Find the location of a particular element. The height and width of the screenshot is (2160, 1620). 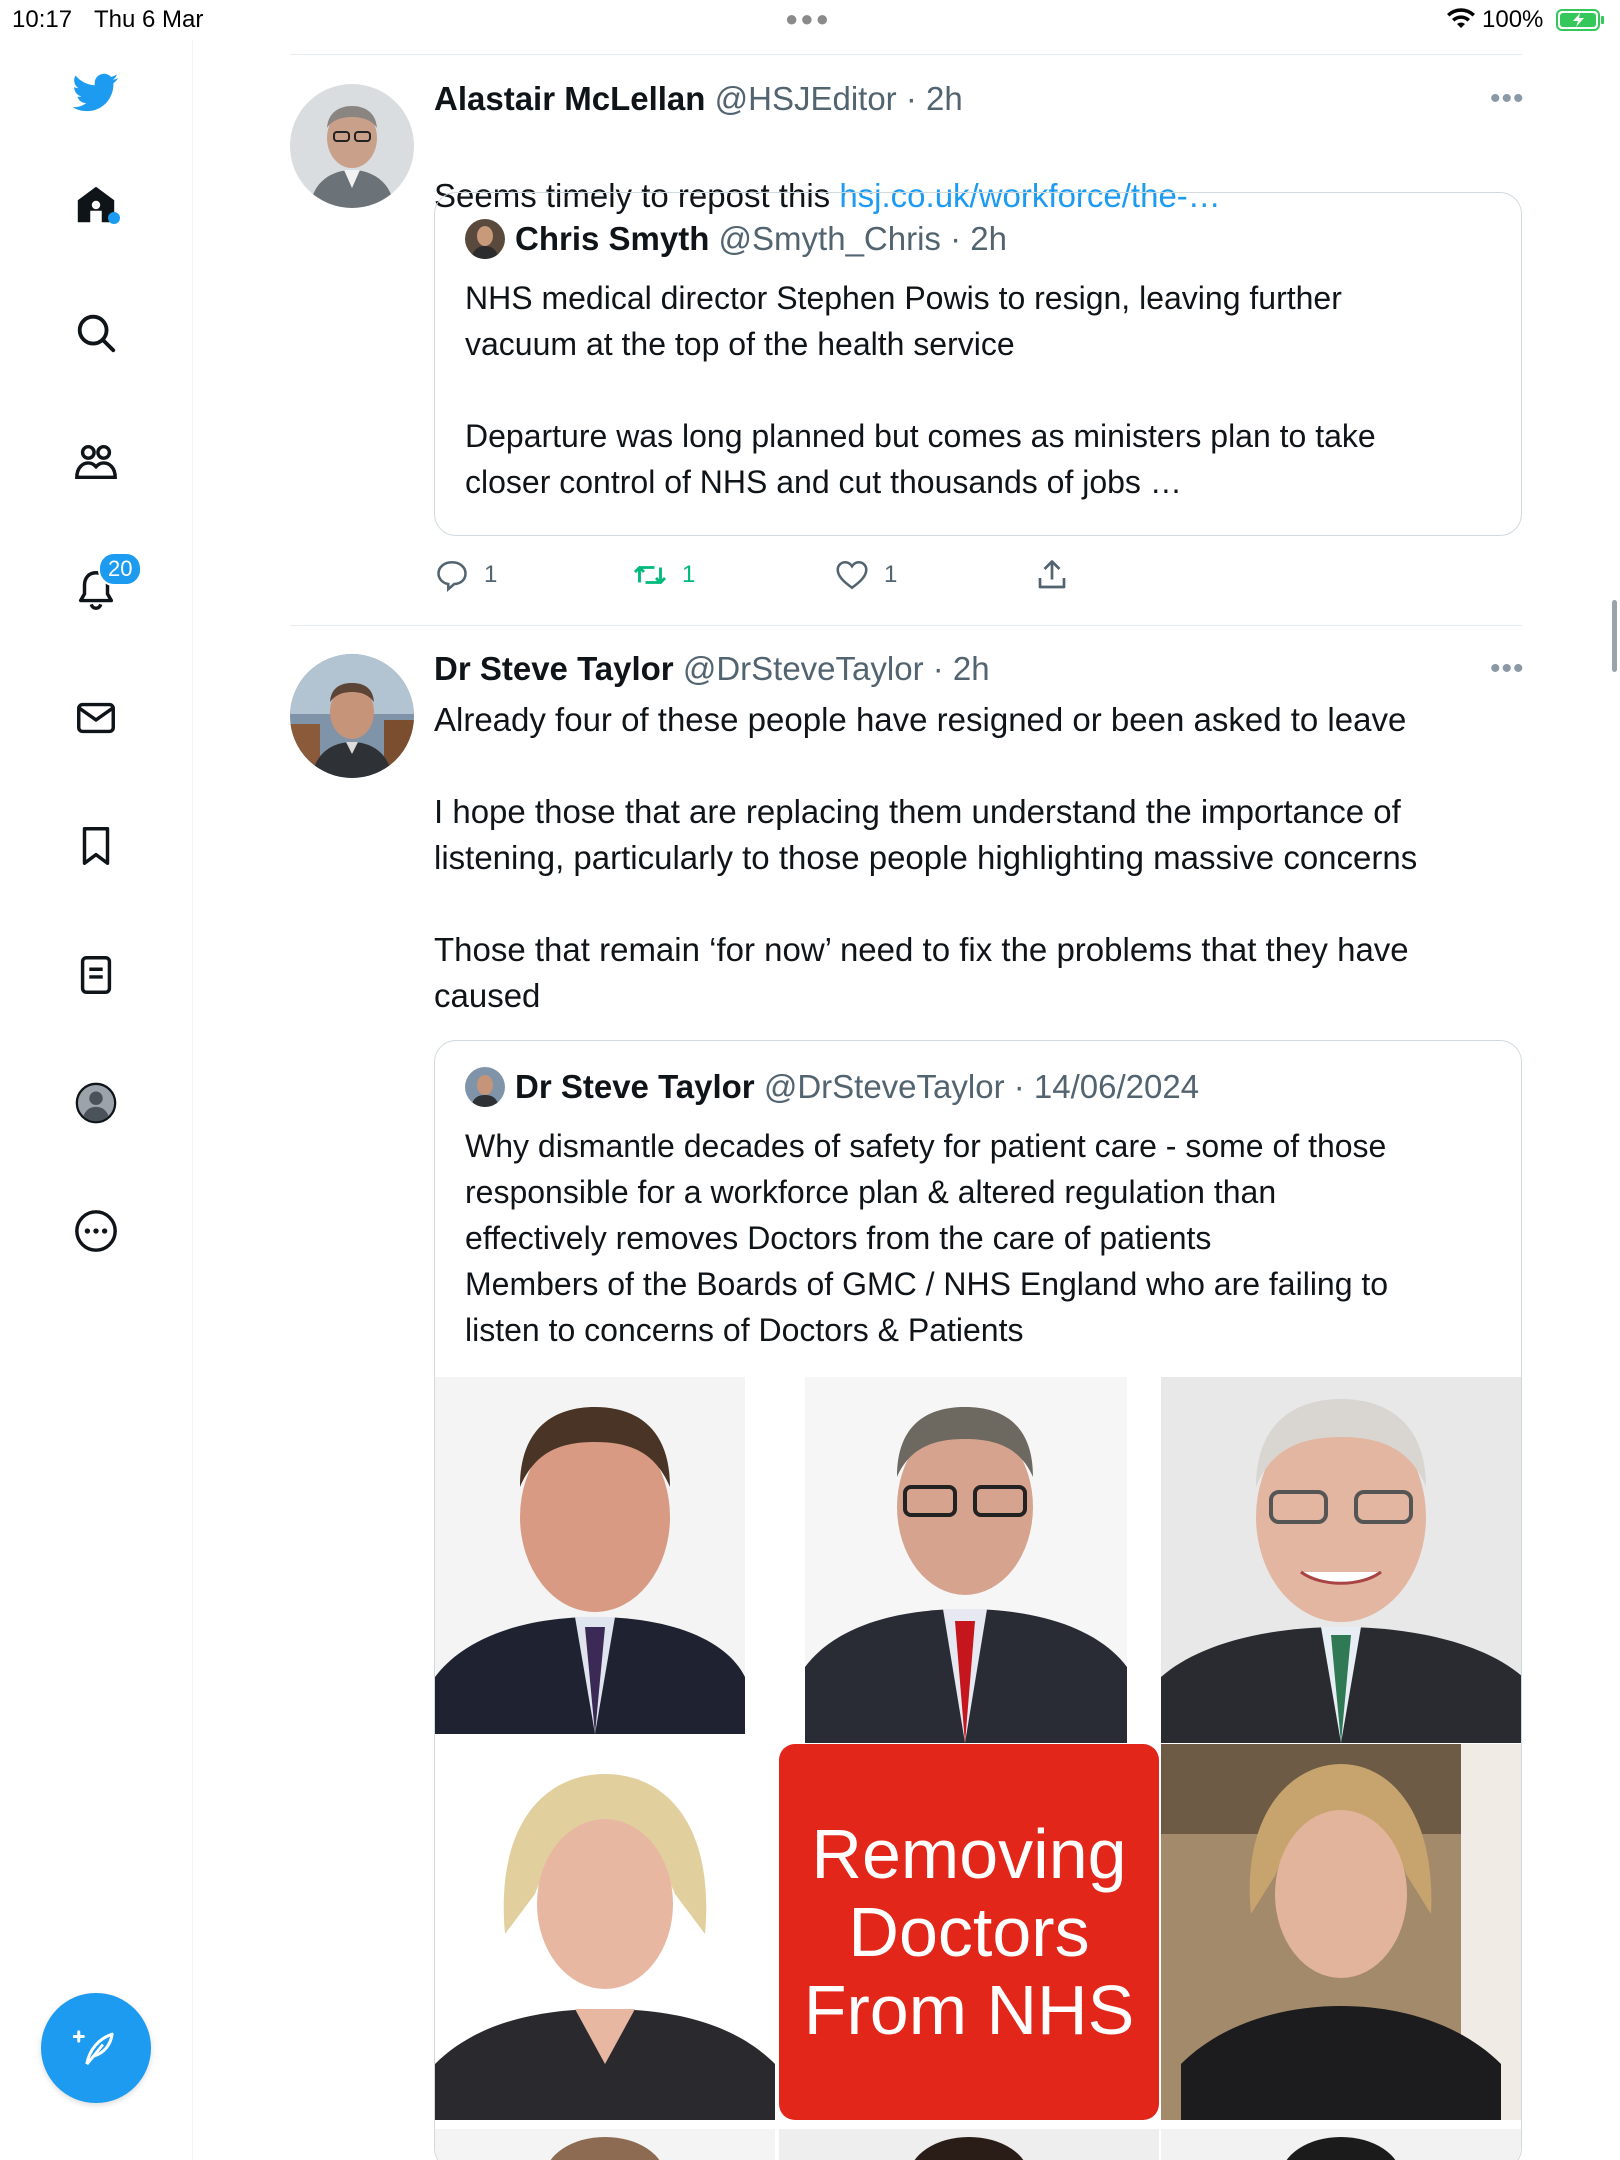

reply-button: 1 is located at coordinates (465, 575).